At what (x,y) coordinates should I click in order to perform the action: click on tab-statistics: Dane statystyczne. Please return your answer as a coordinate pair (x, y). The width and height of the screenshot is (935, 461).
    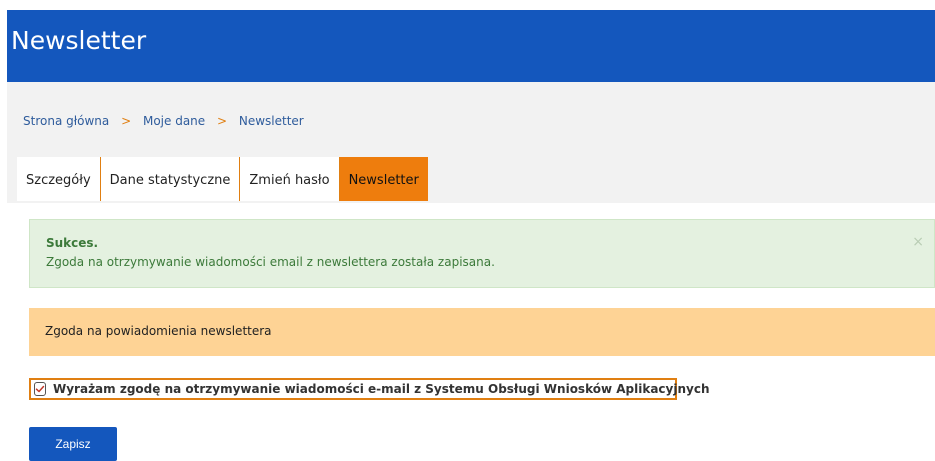
    Looking at the image, I should click on (170, 179).